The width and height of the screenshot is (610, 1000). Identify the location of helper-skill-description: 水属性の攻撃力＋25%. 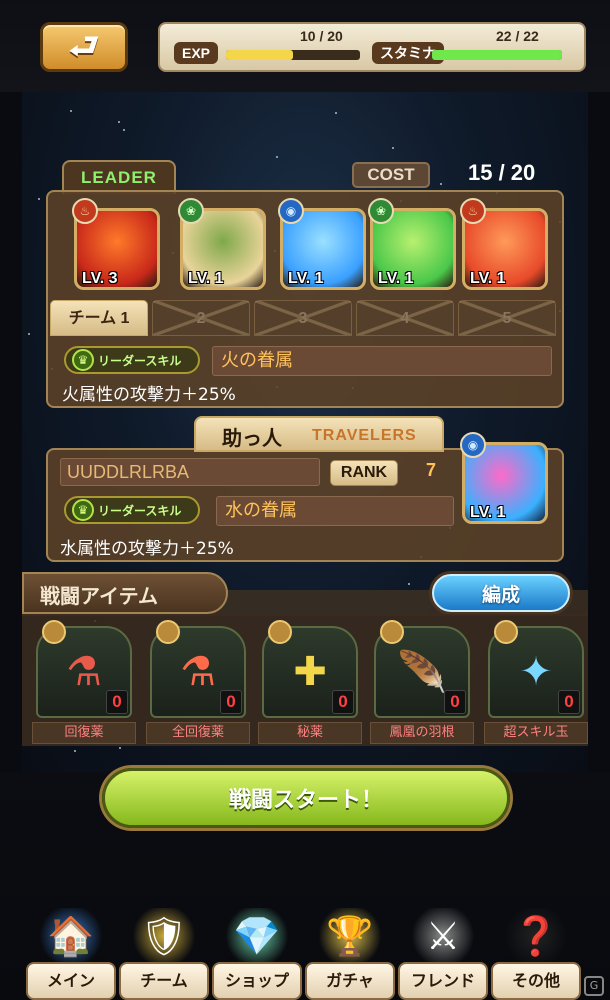
(147, 549).